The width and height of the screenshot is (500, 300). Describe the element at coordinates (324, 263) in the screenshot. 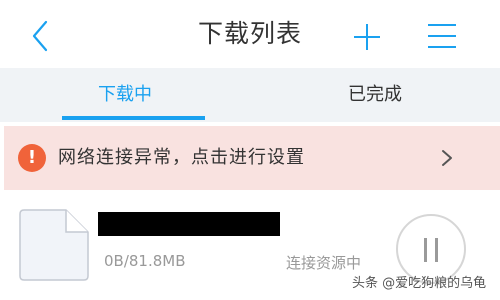

I see `download-status: 连接资源中` at that location.